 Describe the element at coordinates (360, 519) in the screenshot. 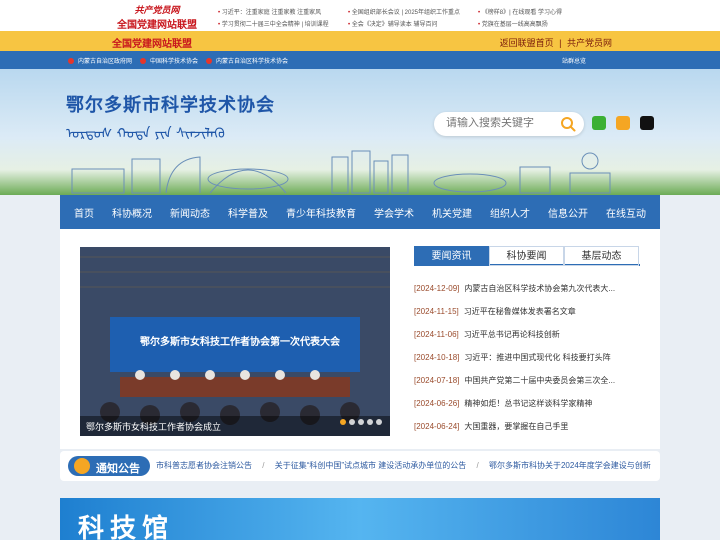

I see `science-museum-banner: 科技馆` at that location.